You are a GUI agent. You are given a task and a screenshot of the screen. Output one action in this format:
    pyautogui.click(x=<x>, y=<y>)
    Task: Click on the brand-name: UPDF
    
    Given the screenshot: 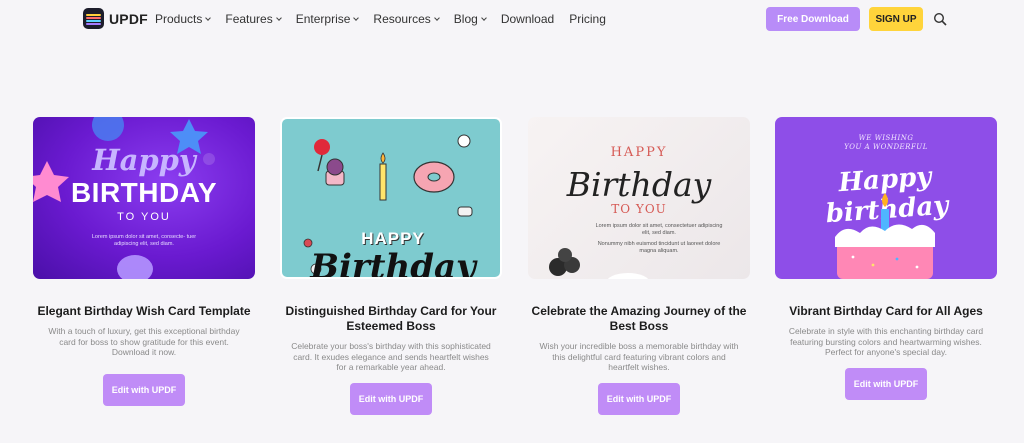 What is the action you would take?
    pyautogui.click(x=128, y=18)
    